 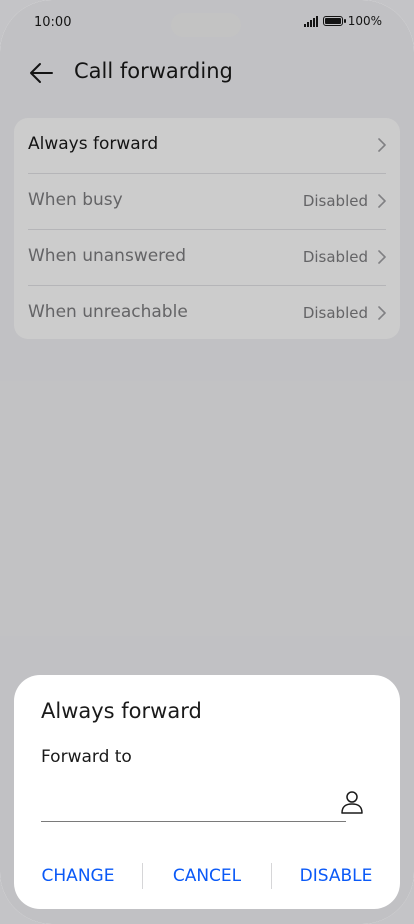 What do you see at coordinates (336, 876) in the screenshot?
I see `disable-button: DISABLE` at bounding box center [336, 876].